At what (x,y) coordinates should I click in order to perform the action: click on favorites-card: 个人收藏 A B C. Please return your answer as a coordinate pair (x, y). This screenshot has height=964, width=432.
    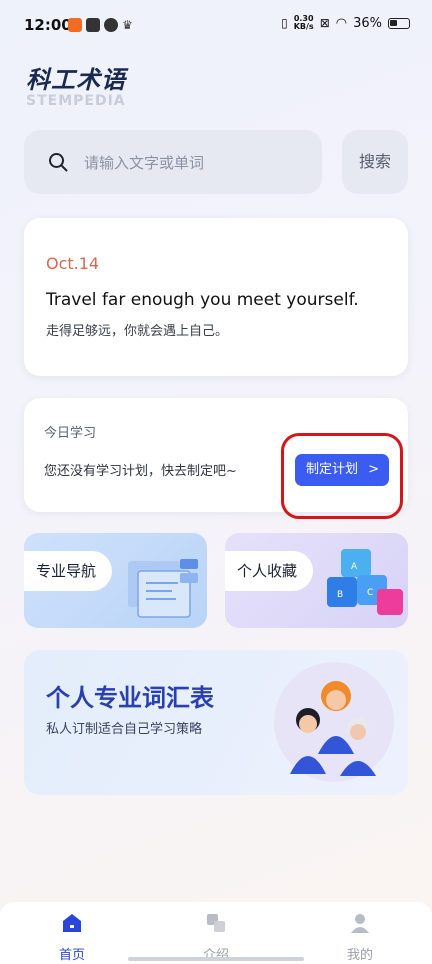
    Looking at the image, I should click on (316, 580).